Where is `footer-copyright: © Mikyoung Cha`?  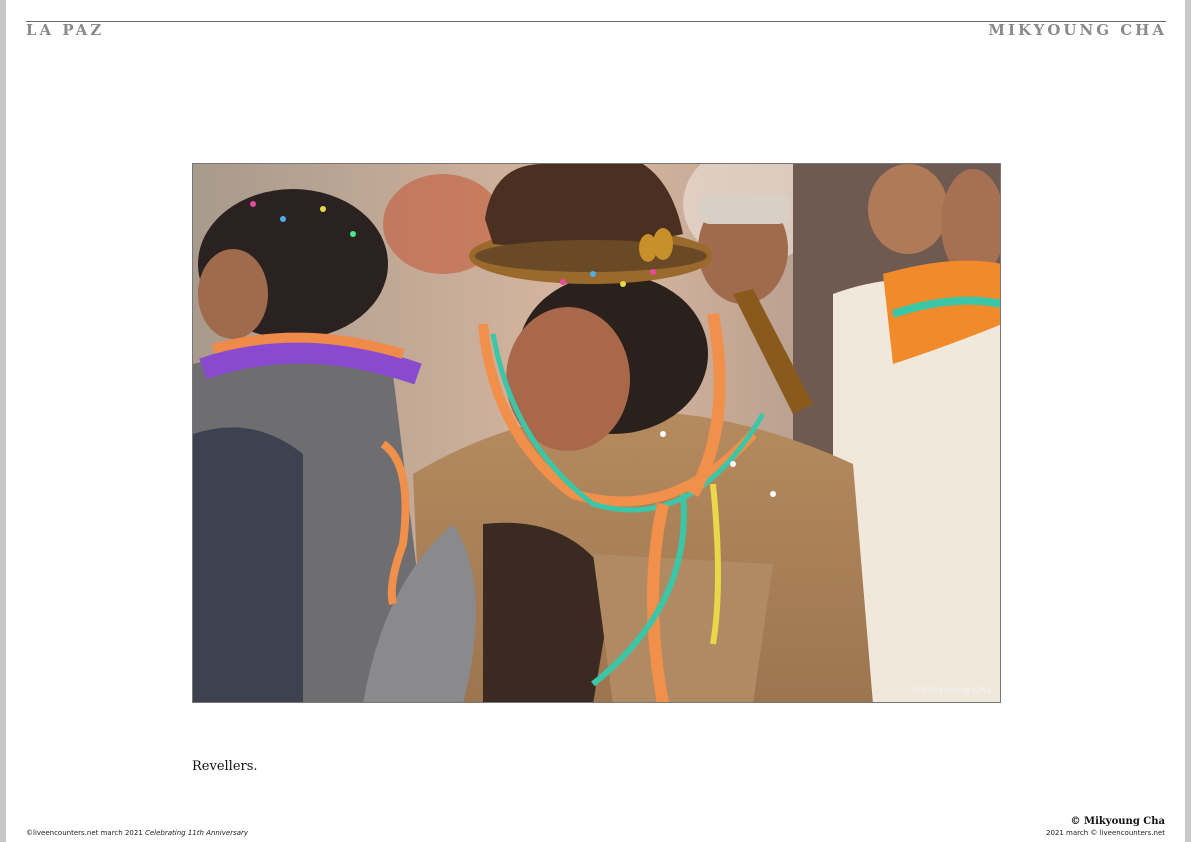 footer-copyright: © Mikyoung Cha is located at coordinates (1117, 821).